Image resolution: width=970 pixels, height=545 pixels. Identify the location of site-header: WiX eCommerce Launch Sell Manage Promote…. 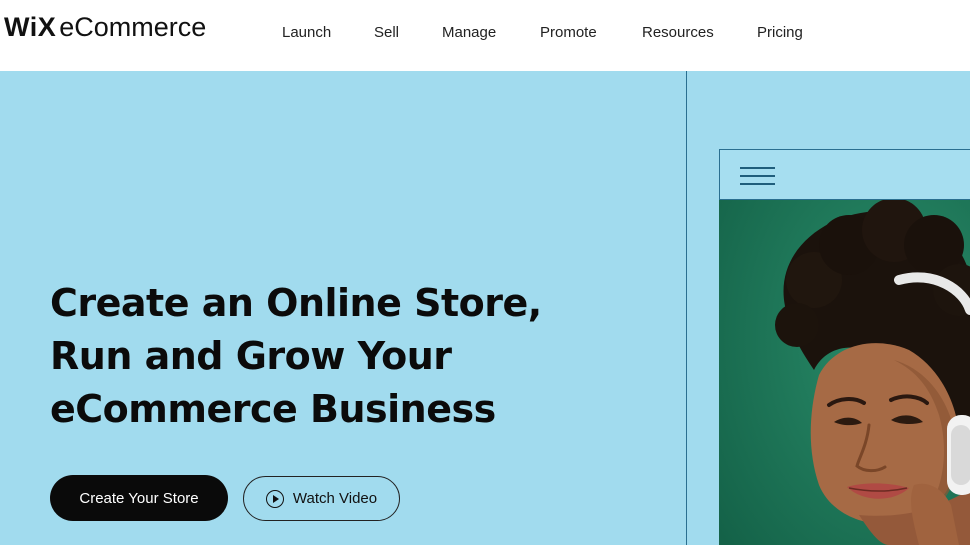
(485, 35).